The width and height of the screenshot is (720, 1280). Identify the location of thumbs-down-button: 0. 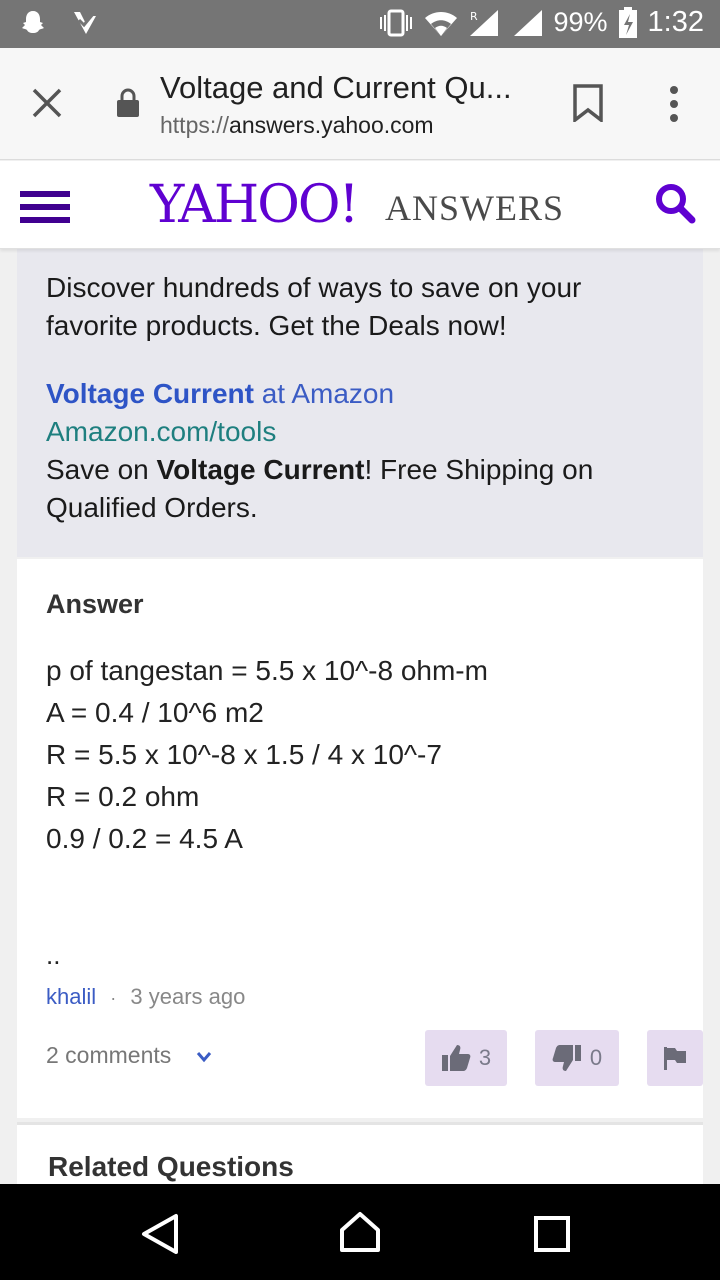
(577, 1058).